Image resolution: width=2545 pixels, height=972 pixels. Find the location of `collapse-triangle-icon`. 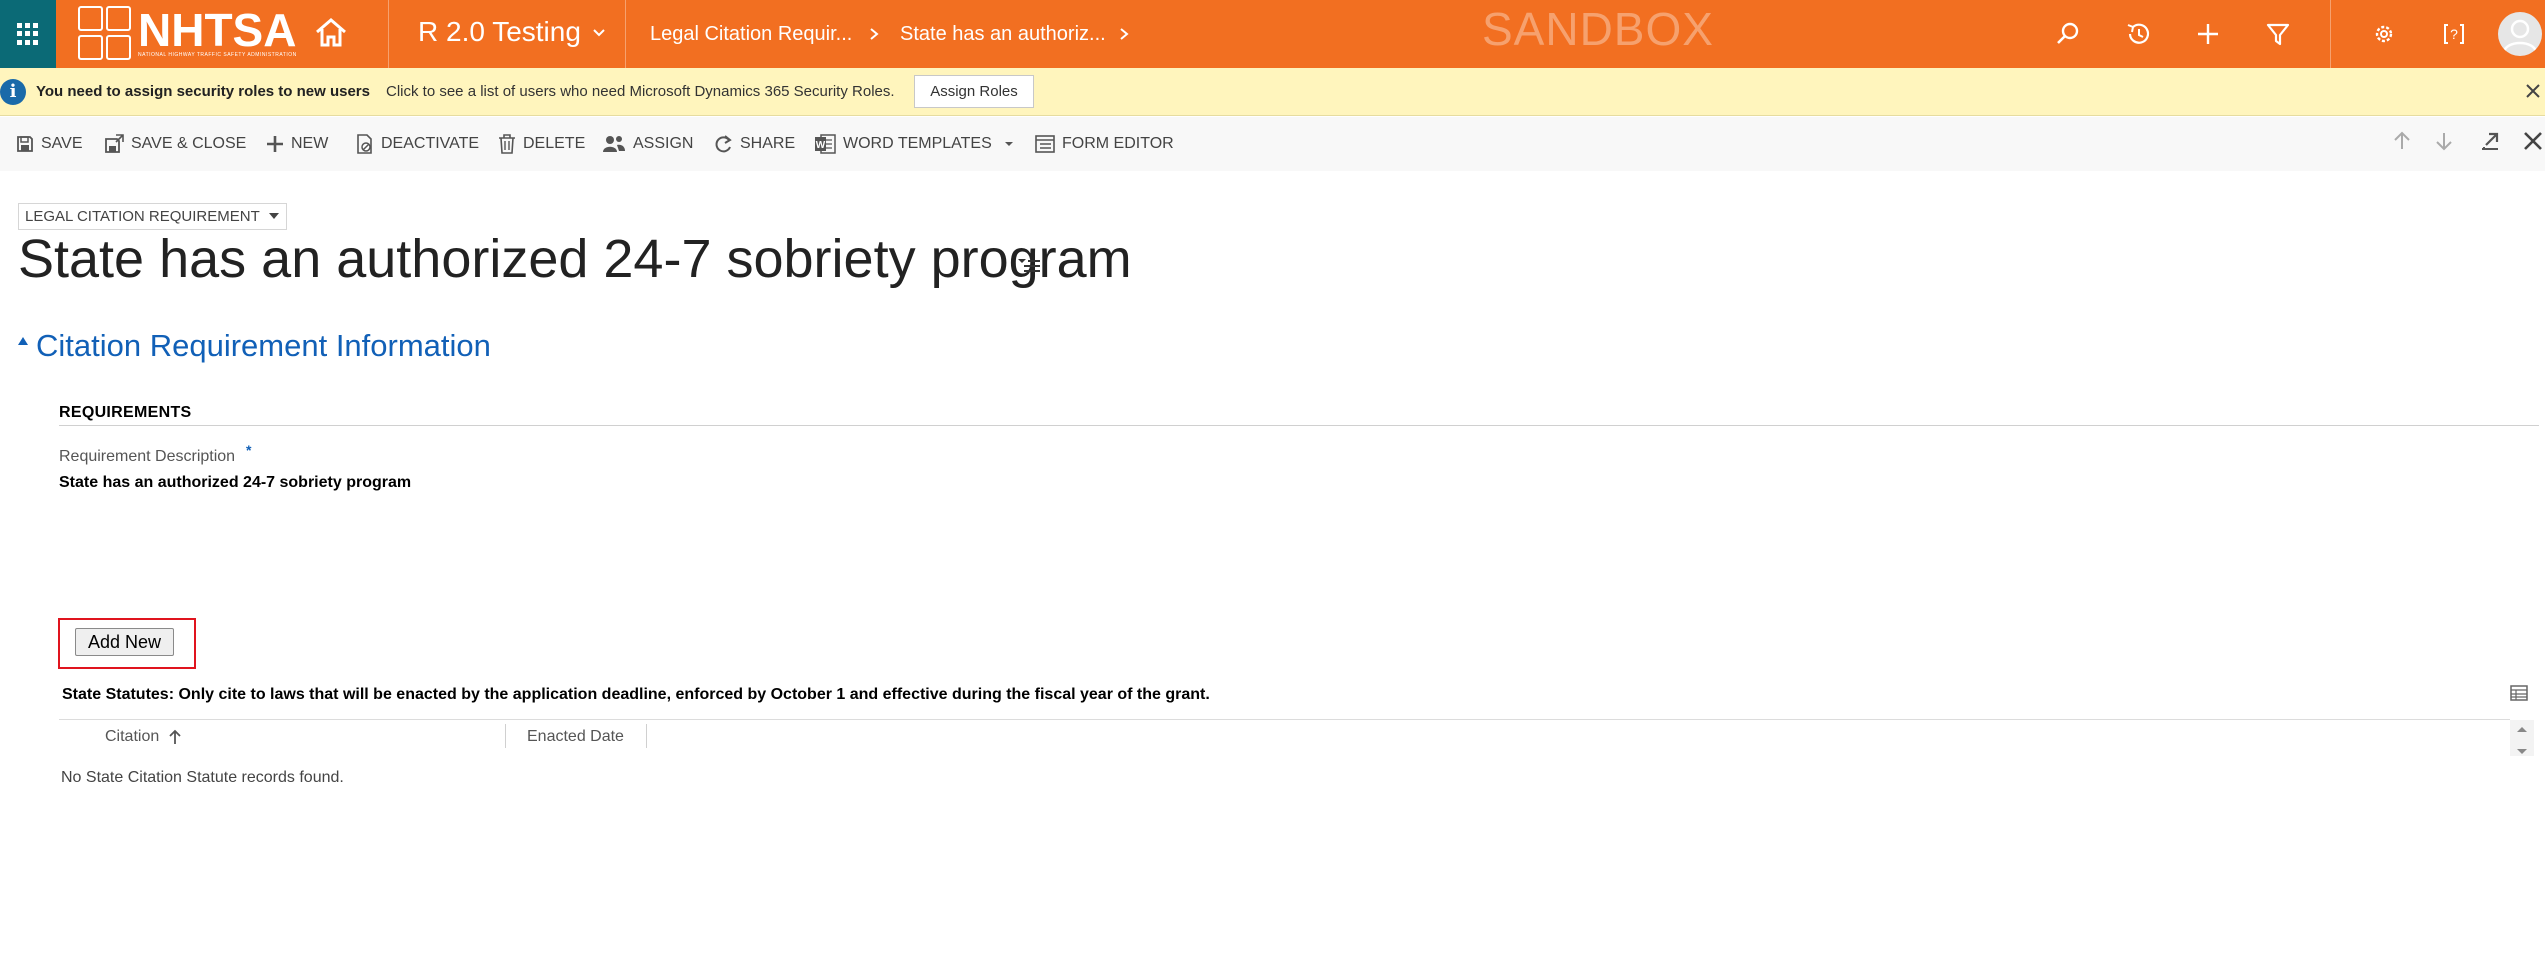

collapse-triangle-icon is located at coordinates (23, 341).